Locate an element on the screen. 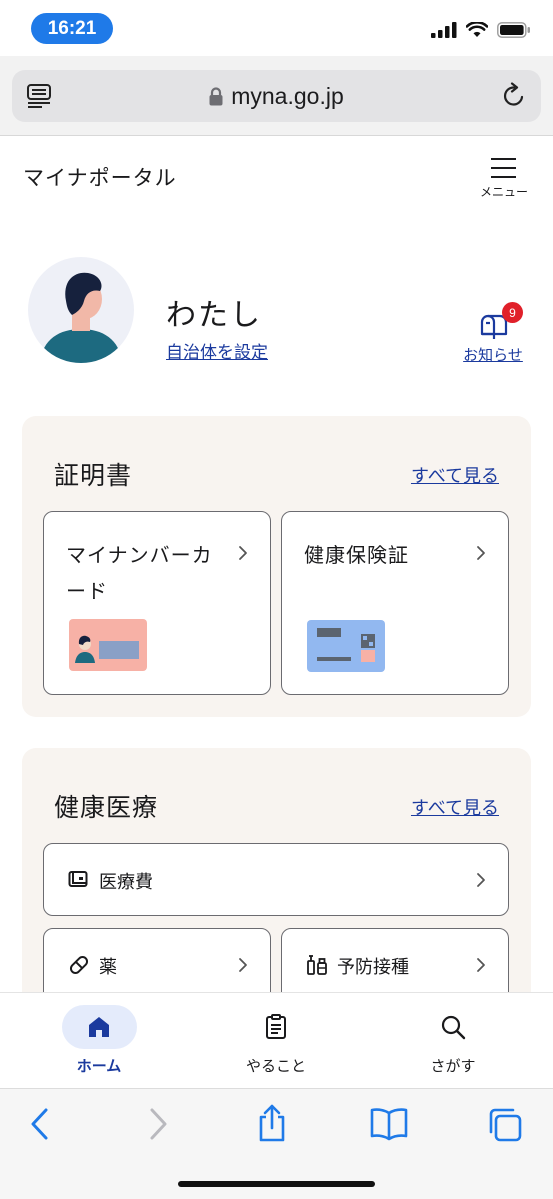 Image resolution: width=553 pixels, height=1199 pixels. nav-search: さがす is located at coordinates (453, 1040).